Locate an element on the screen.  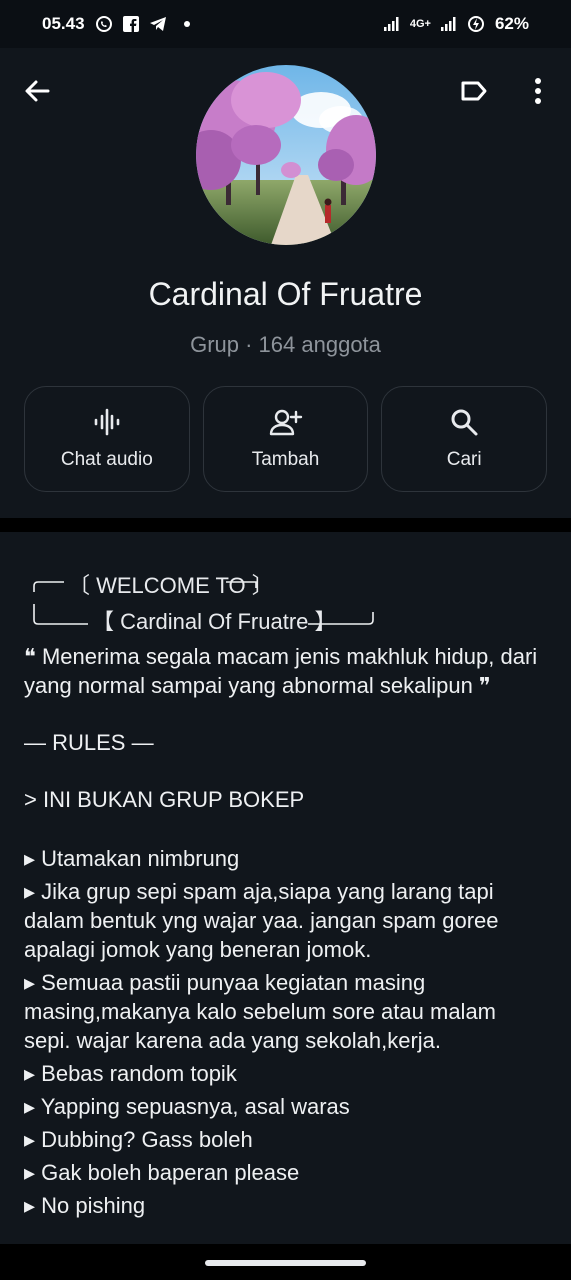
rule-item: ▸ Yapping sepuasnya, asal waras is located at coordinates (187, 1106).